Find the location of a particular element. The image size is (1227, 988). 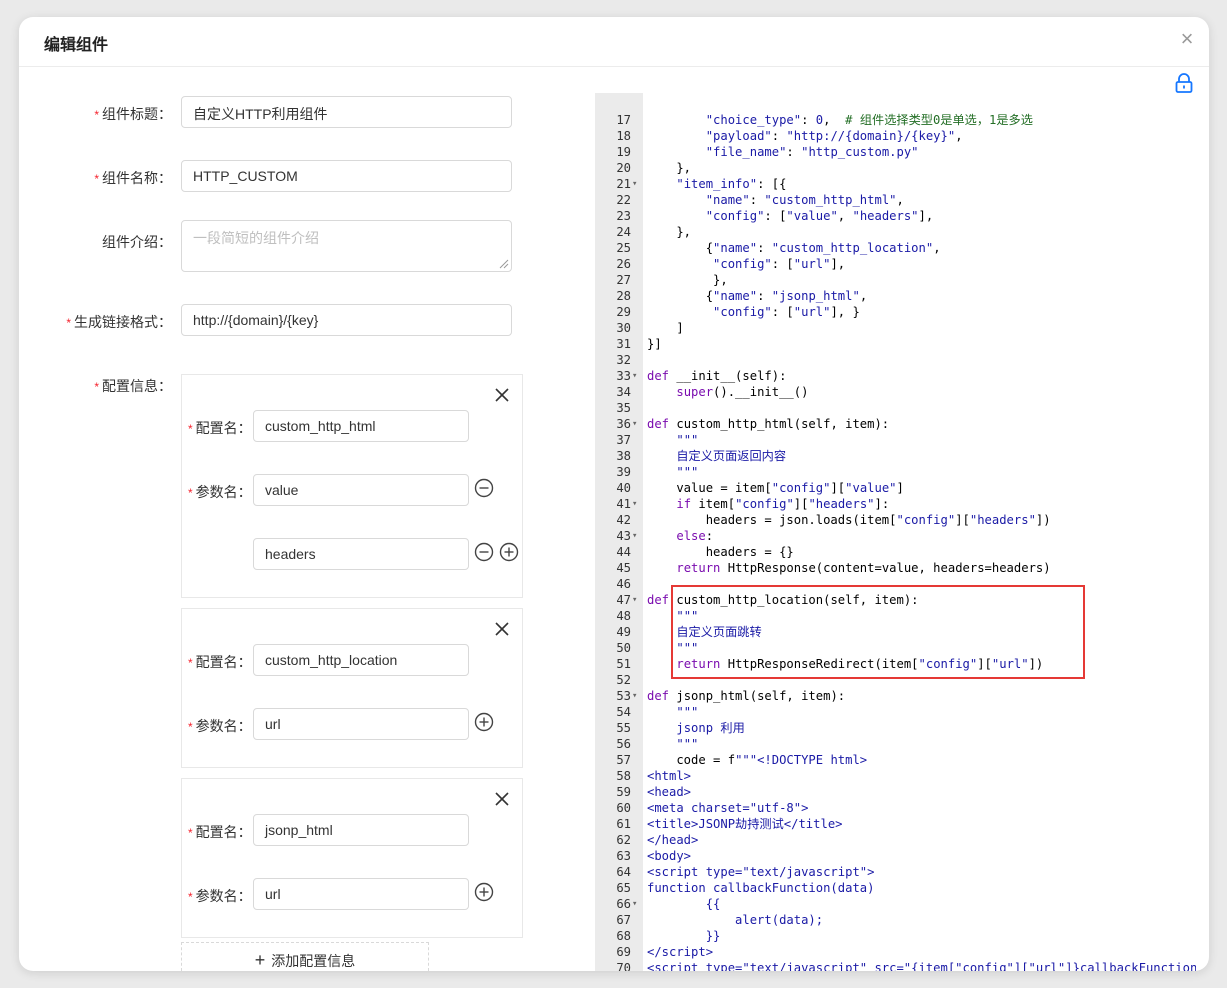

code-line: 21 ▾ "item_info": [{ is located at coordinates (895, 184).